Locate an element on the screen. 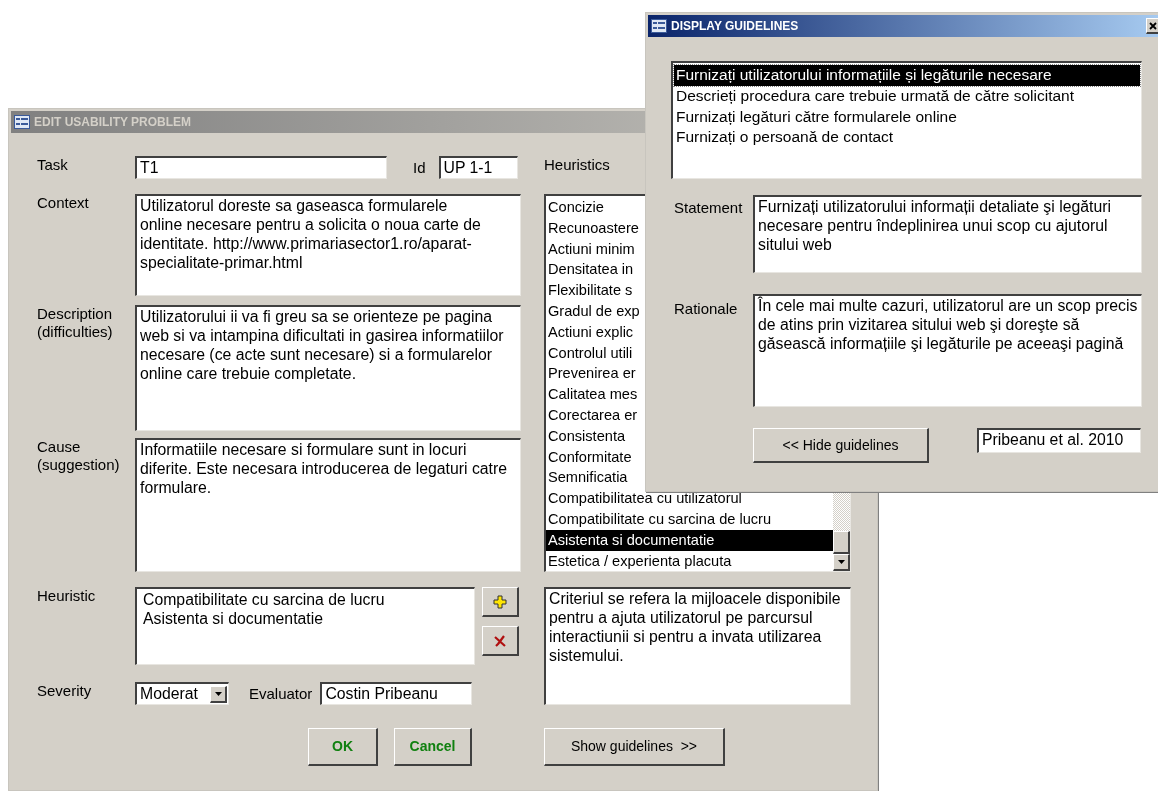  field-label: Context is located at coordinates (63, 203).